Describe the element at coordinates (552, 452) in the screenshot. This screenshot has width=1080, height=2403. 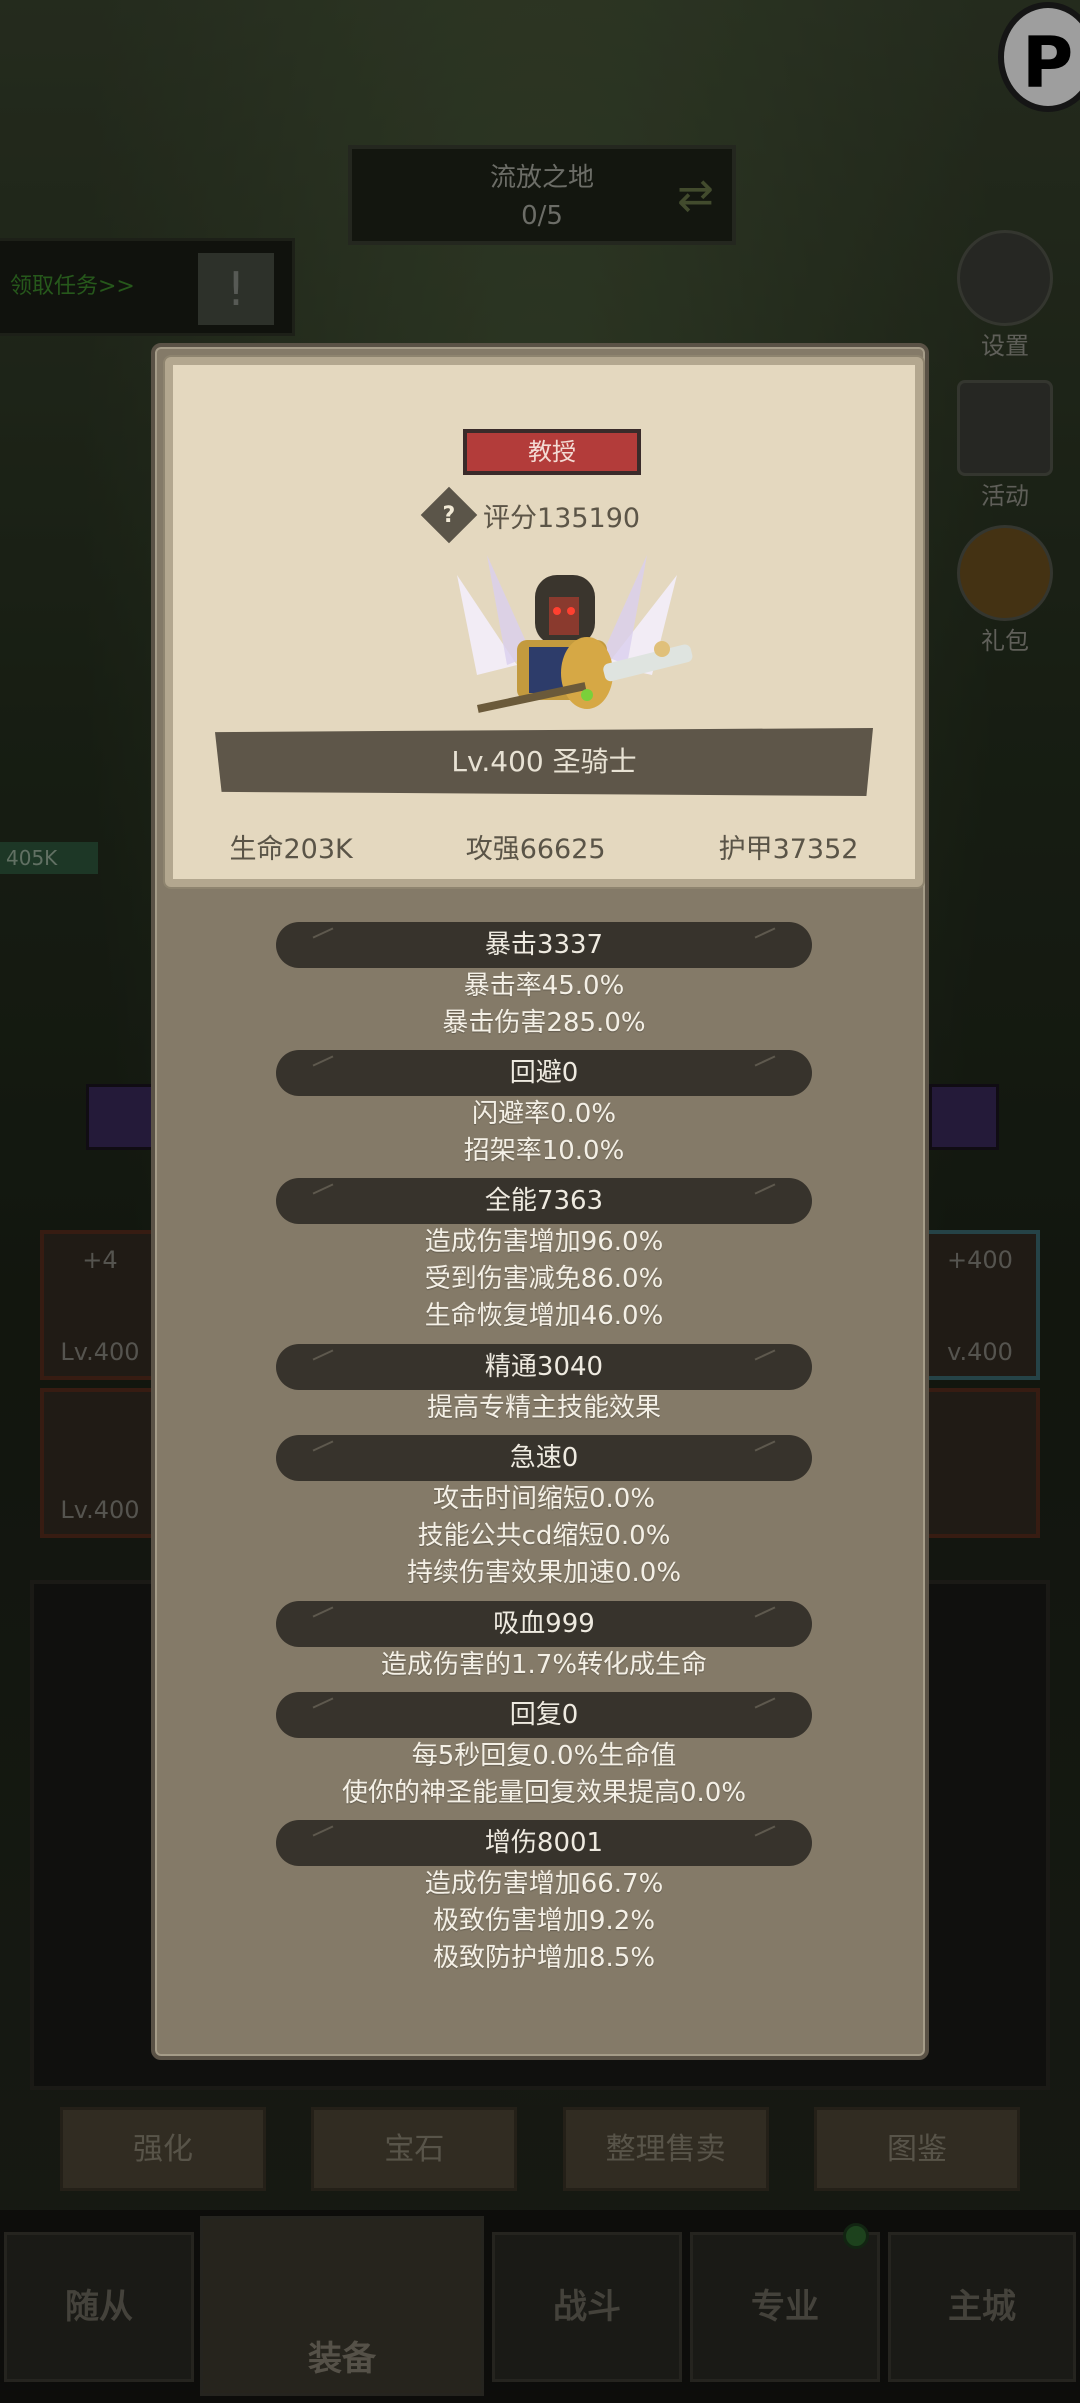
I see `title-badge: 教授` at that location.